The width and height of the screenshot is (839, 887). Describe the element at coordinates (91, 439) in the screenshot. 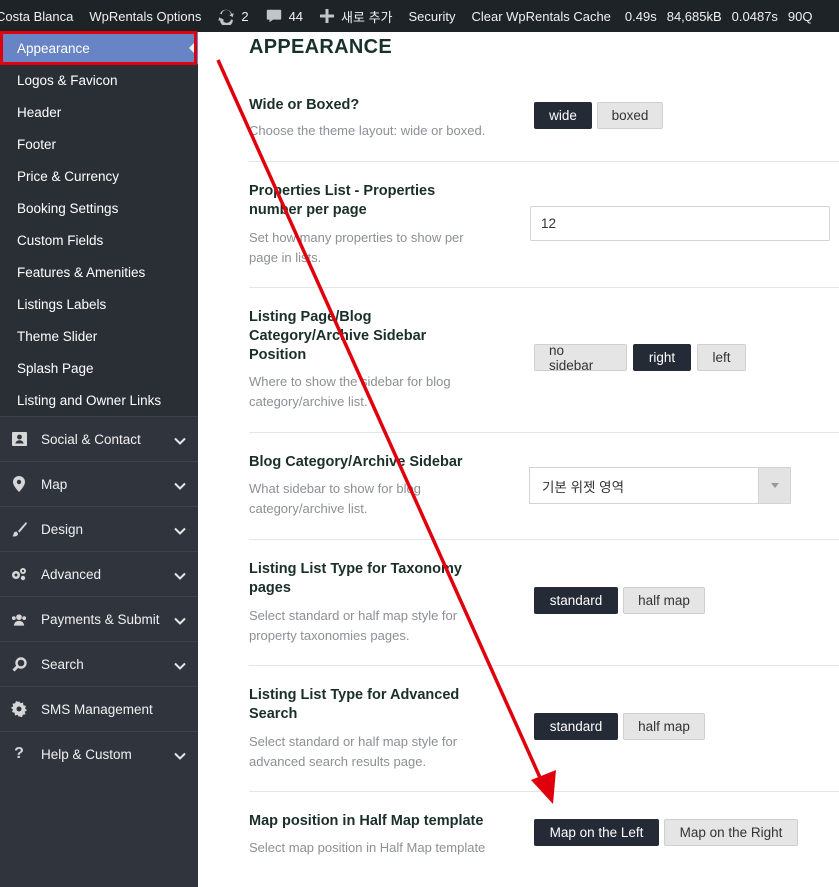

I see `sidebar-group-label: Social & Contact` at that location.